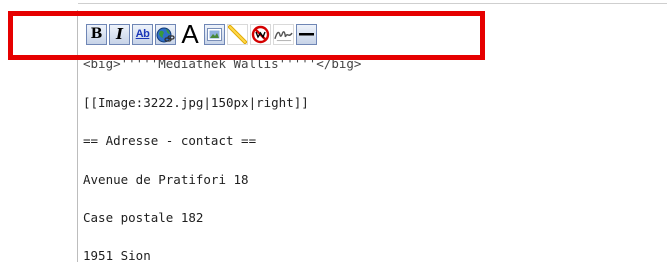 The height and width of the screenshot is (263, 667). Describe the element at coordinates (117, 255) in the screenshot. I see `editor-line-6: 1951 Sion` at that location.